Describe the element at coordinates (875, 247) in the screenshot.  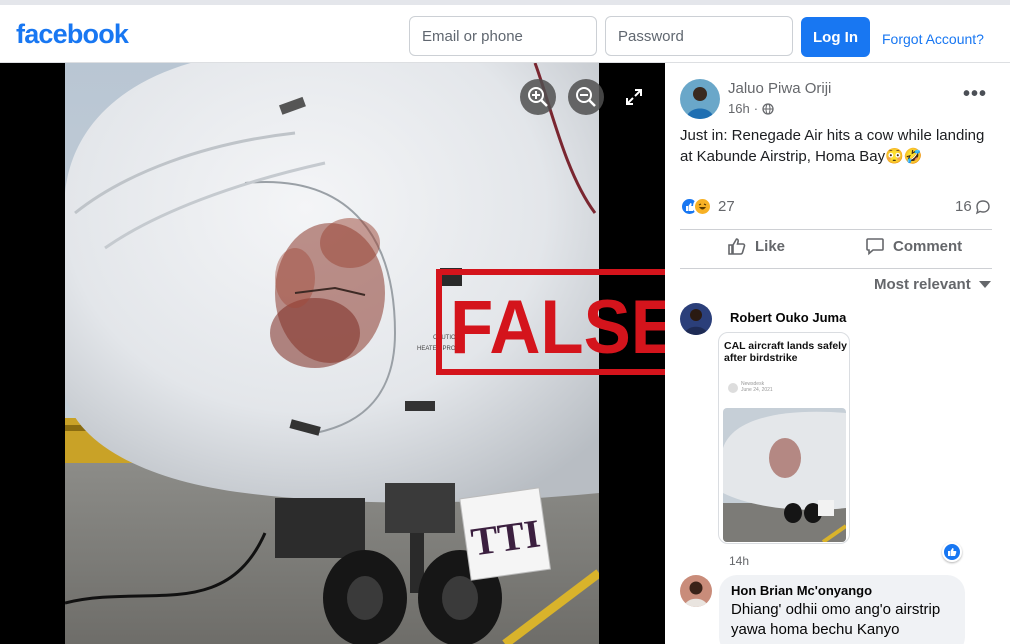
I see `comment-icon` at that location.